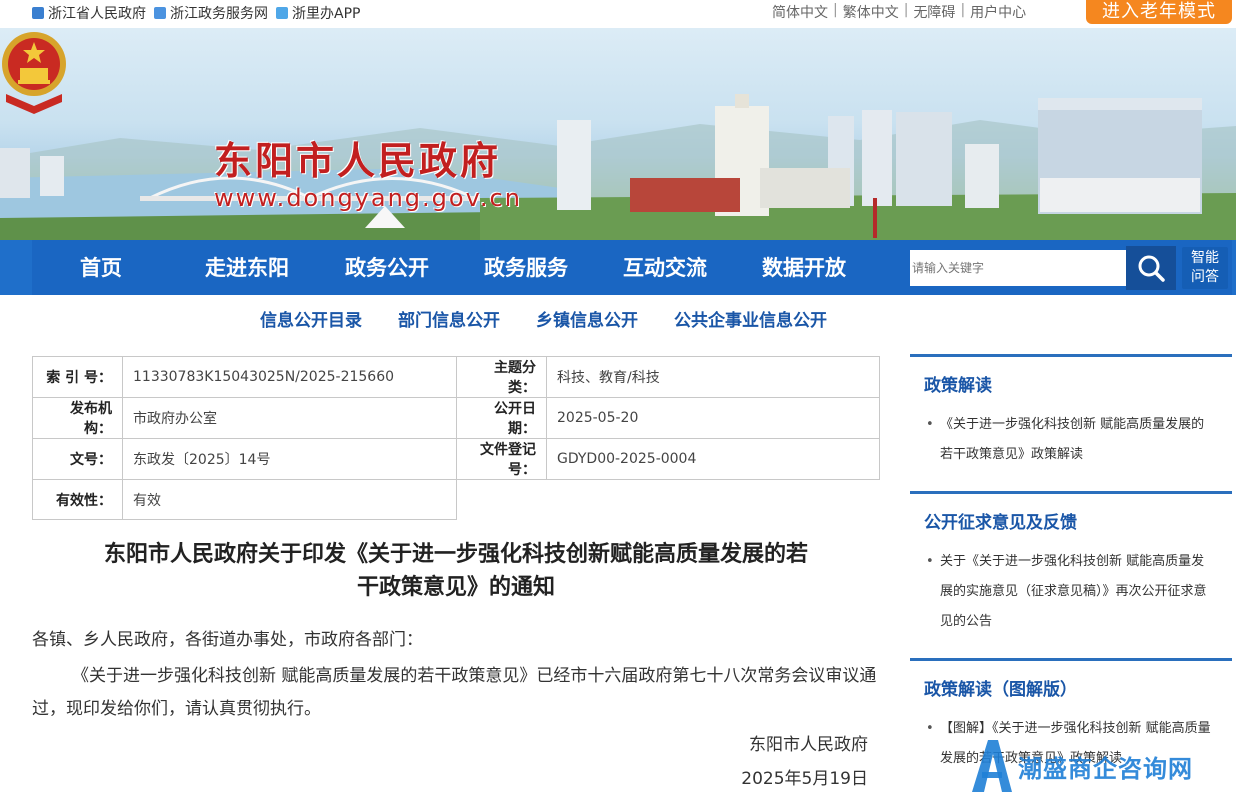  Describe the element at coordinates (1078, 383) in the screenshot. I see `sidebar-section-title: 政策解读` at that location.